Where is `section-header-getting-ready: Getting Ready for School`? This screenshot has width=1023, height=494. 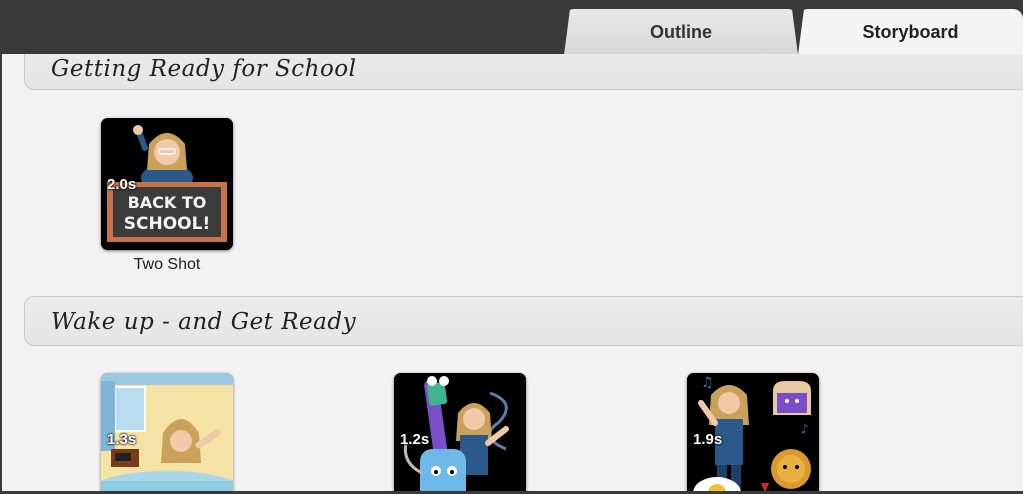
section-header-getting-ready: Getting Ready for School is located at coordinates (523, 72).